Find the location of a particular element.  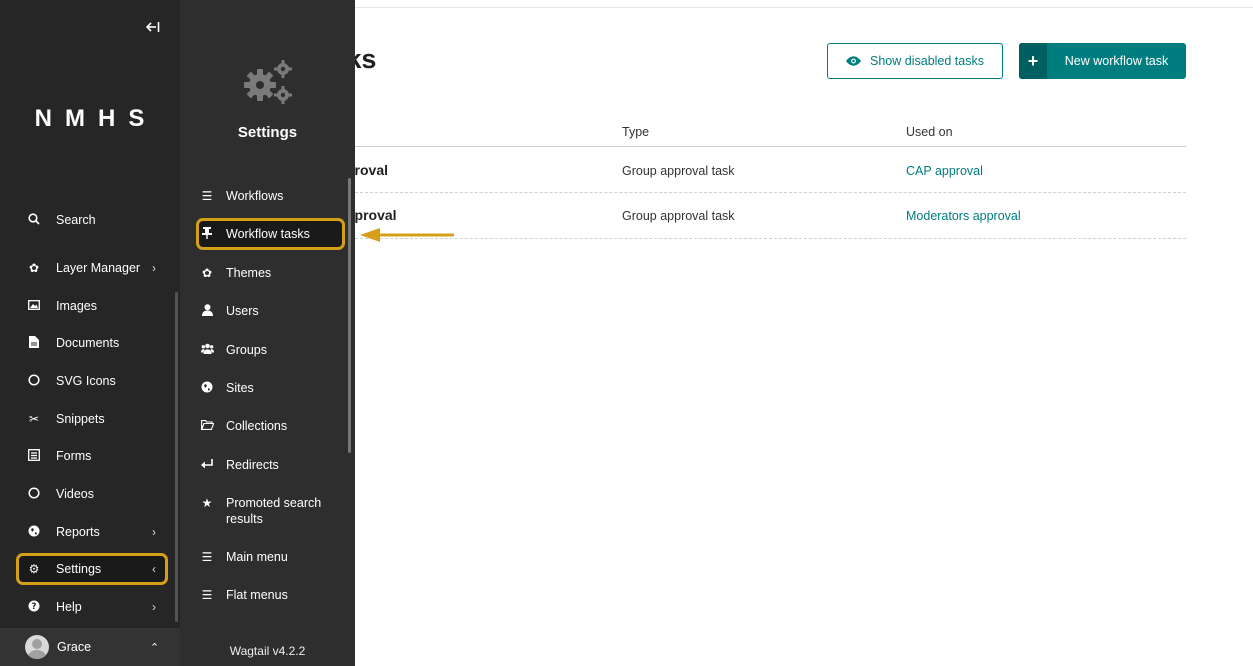

sidebar-item-settings: ⚙ Settings ‹ is located at coordinates (92, 569).